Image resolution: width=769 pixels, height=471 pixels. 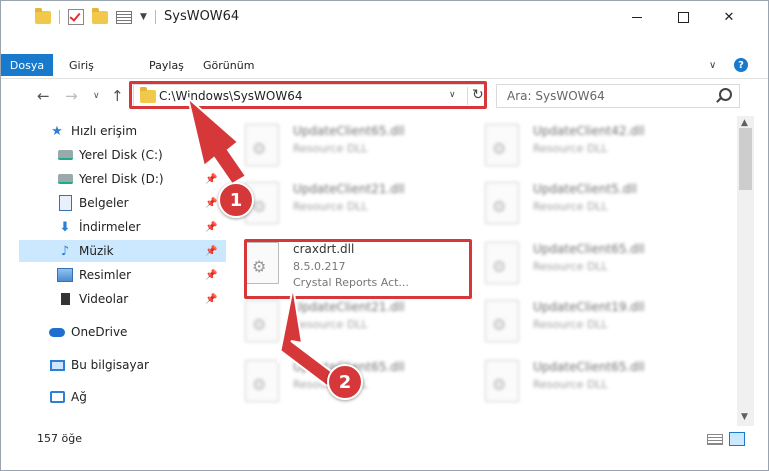 I want to click on quick-access-toolbar: ▼, so click(x=95, y=16).